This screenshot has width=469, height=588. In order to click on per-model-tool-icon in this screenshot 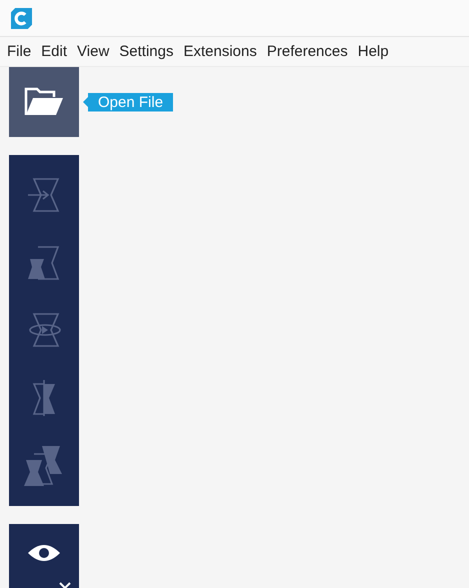, I will do `click(44, 466)`.